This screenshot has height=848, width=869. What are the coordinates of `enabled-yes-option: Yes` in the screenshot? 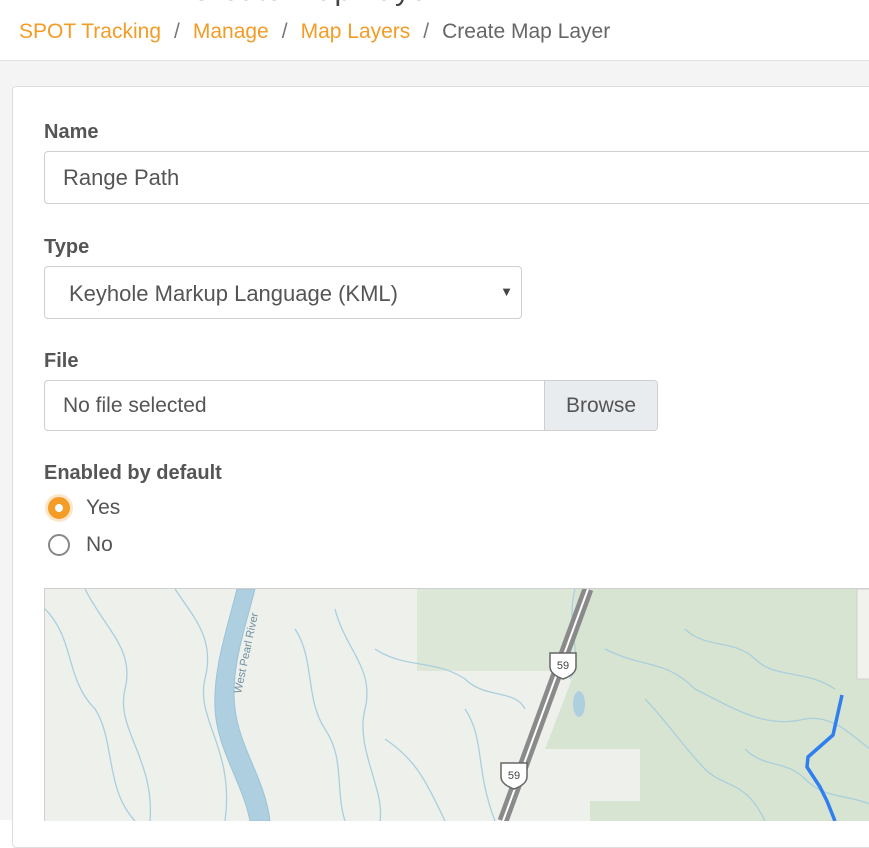 It's located at (84, 508).